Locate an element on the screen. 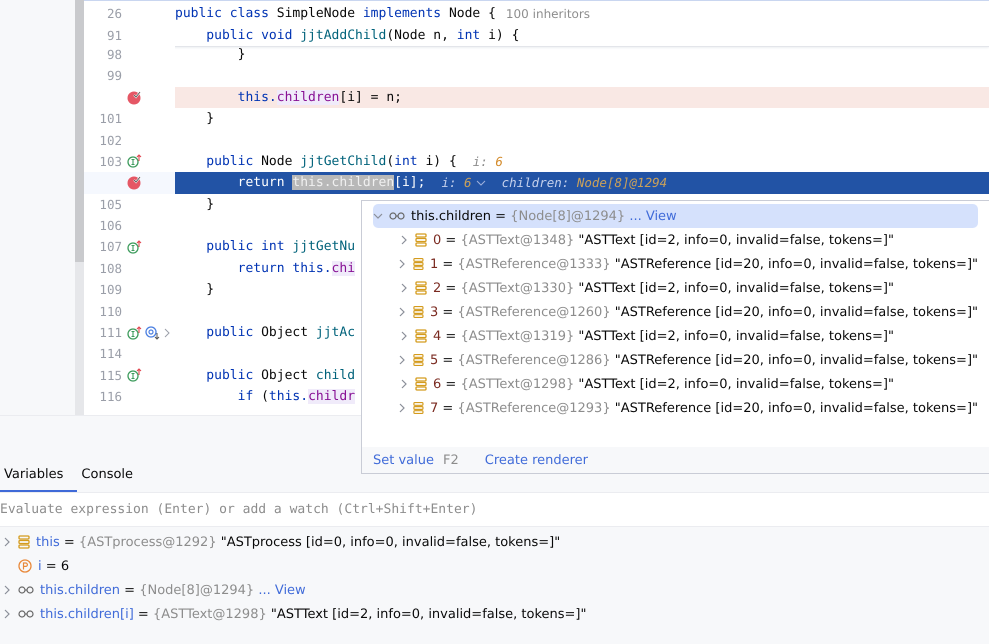 The image size is (989, 644). code-line: if (this.childr is located at coordinates (296, 396).